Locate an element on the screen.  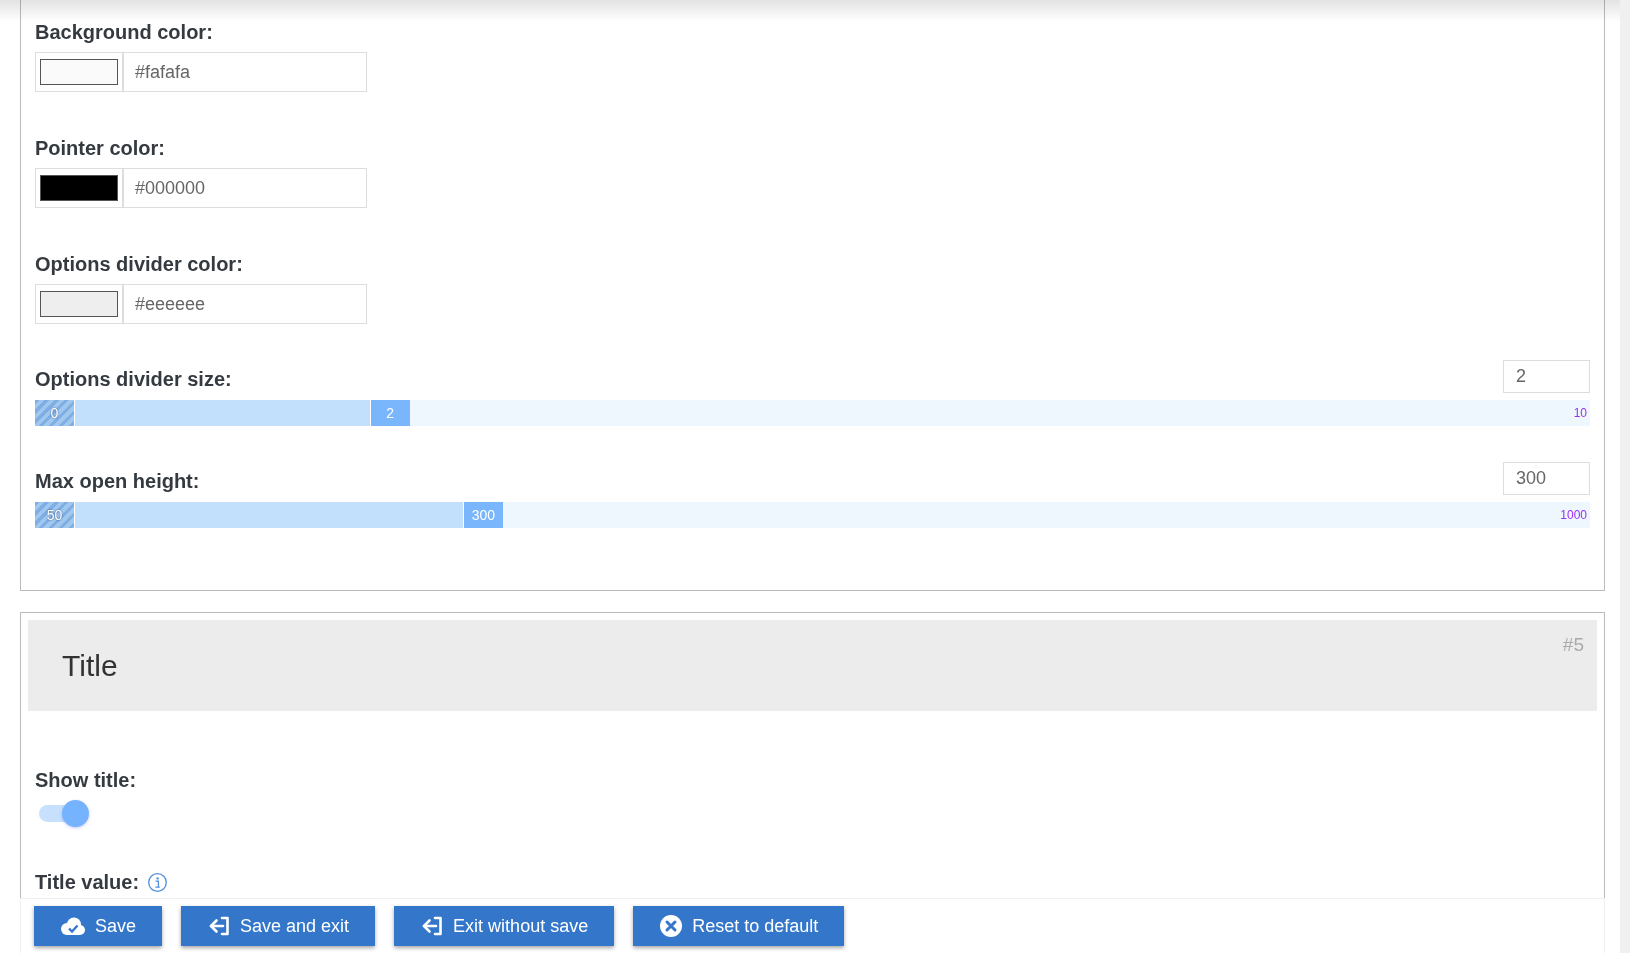
field-label: Show title: is located at coordinates (86, 780).